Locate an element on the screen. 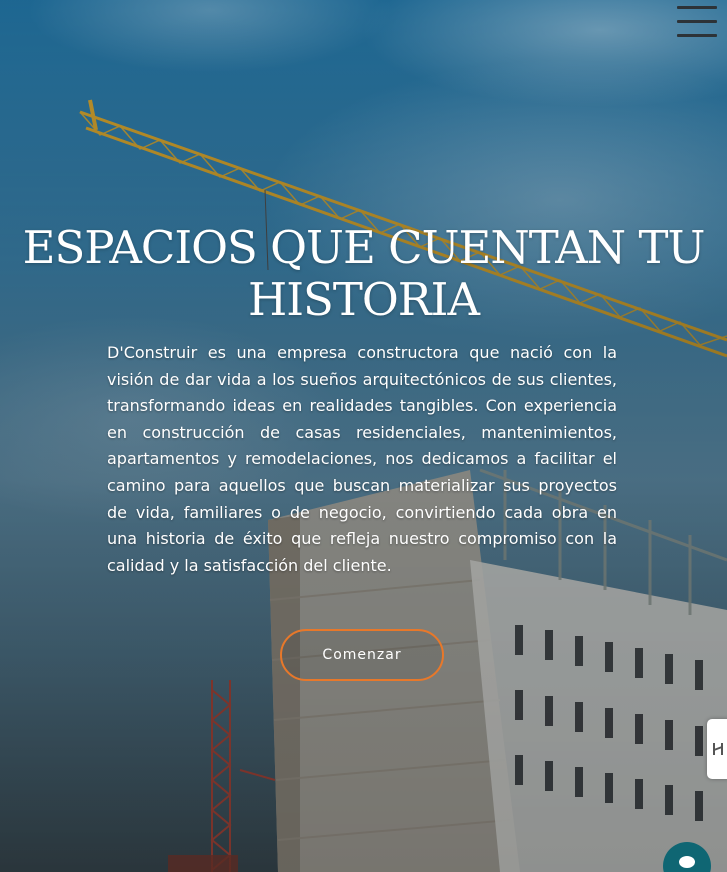 The width and height of the screenshot is (727, 872). side-feedback-tab is located at coordinates (717, 749).